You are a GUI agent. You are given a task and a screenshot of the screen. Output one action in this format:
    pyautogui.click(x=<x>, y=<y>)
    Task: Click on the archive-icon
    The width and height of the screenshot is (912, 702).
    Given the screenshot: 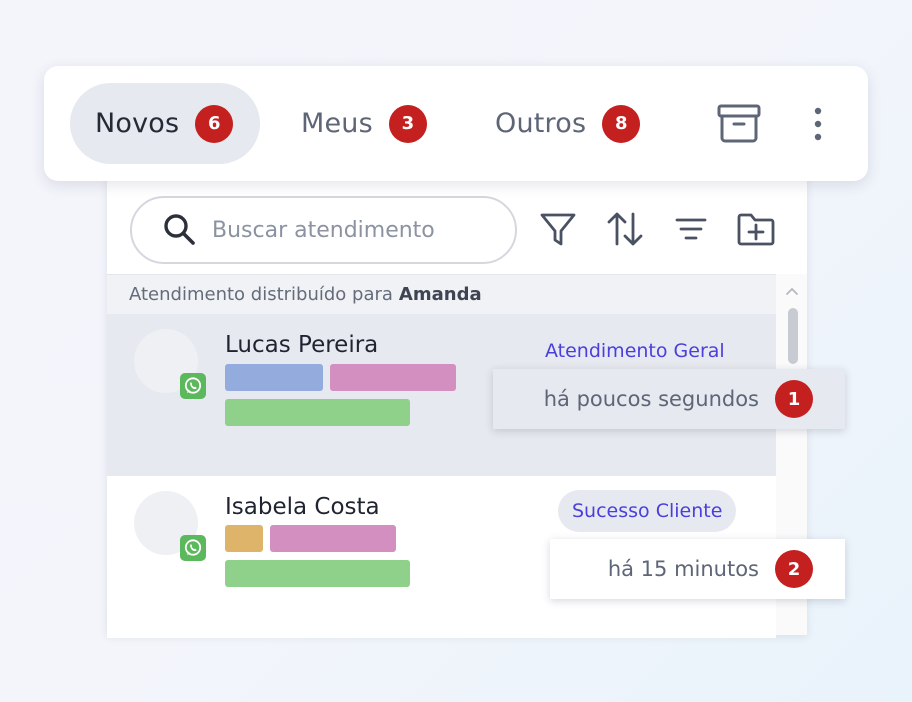 What is the action you would take?
    pyautogui.click(x=739, y=123)
    